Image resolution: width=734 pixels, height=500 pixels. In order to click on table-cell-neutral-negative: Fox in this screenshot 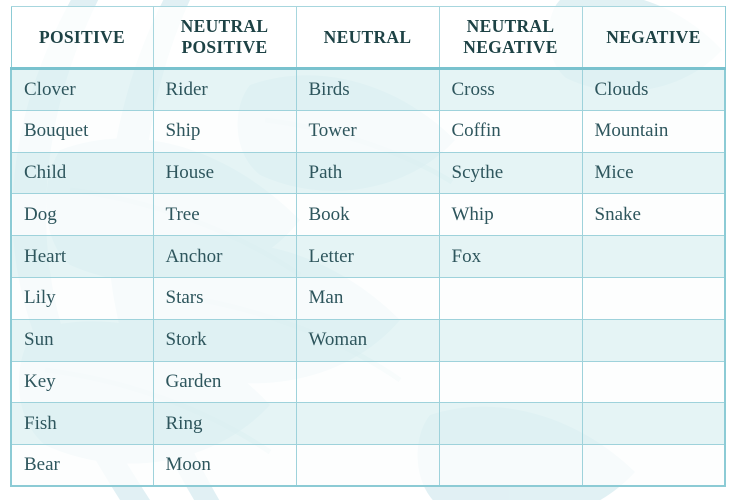, I will do `click(510, 256)`.